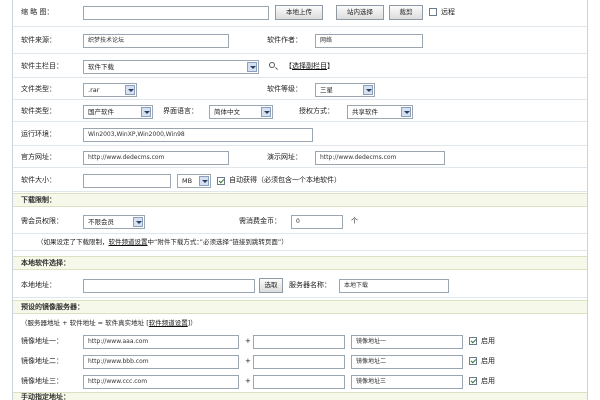 This screenshot has height=400, width=600. I want to click on site-choose-button: 站内选择, so click(360, 12).